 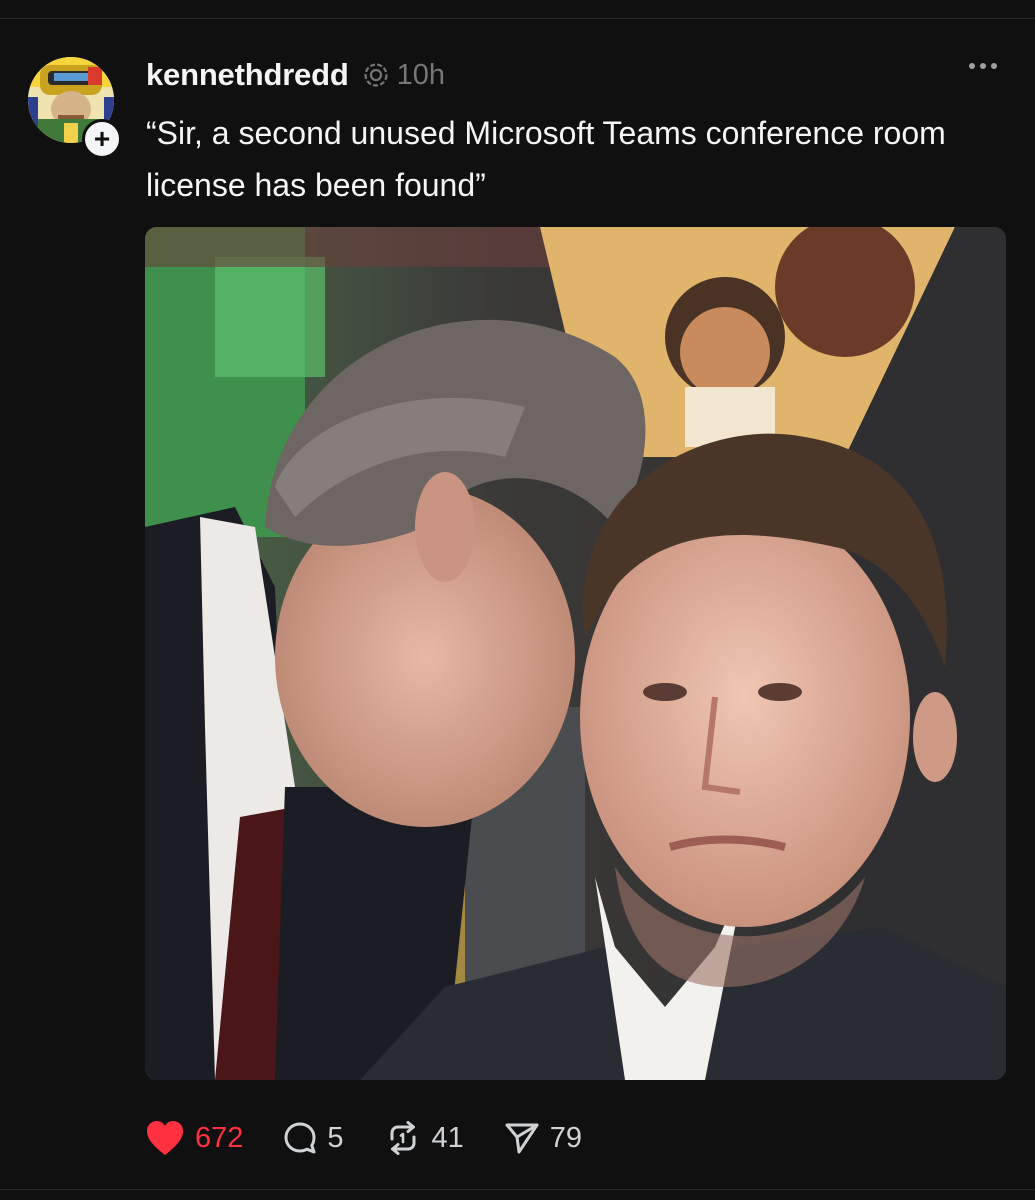 I want to click on bottom-divider, so click(x=517, y=1189).